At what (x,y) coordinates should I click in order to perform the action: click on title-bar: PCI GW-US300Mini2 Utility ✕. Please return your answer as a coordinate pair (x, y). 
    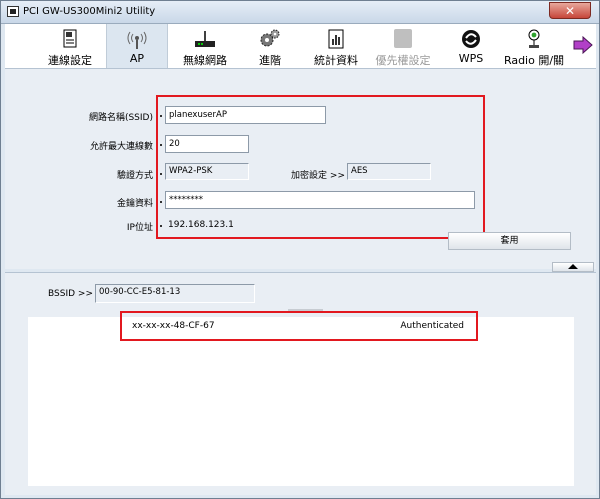
    Looking at the image, I should click on (300, 12).